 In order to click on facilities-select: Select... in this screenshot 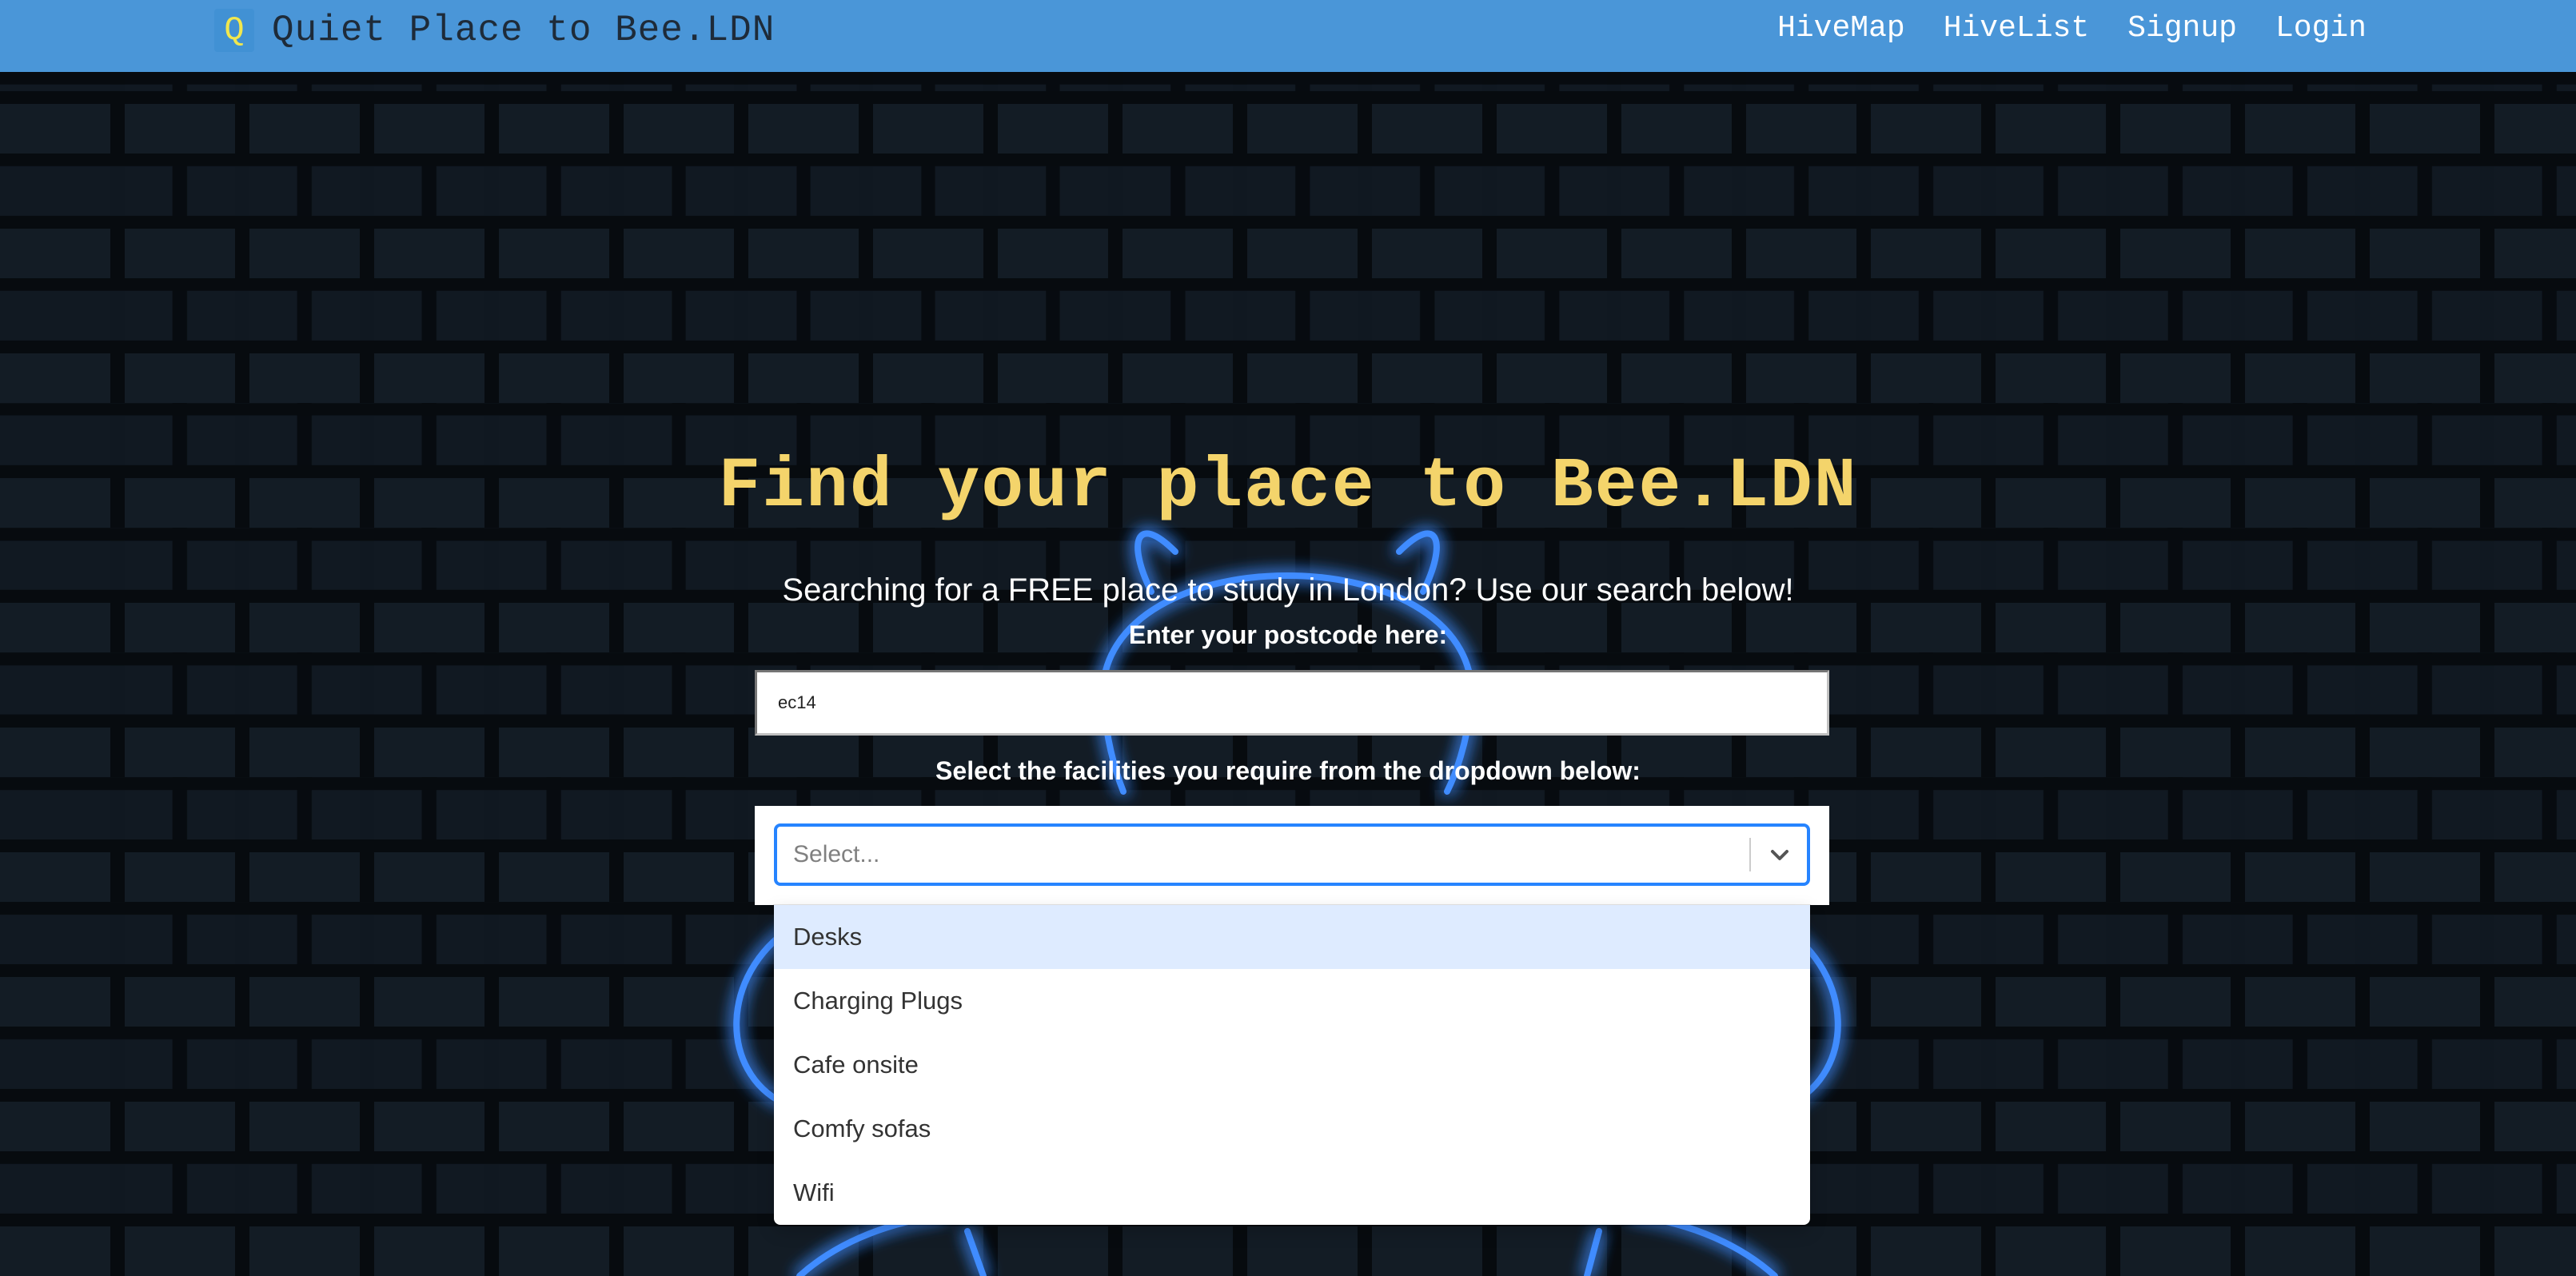, I will do `click(1292, 854)`.